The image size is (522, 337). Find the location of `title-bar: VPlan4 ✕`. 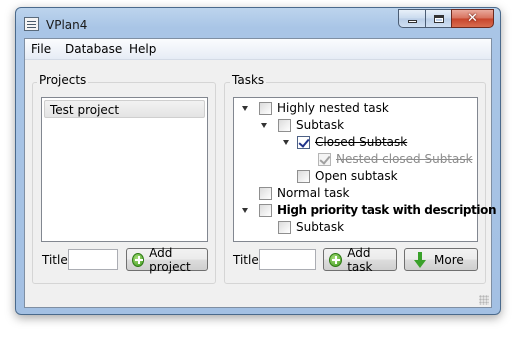

title-bar: VPlan4 ✕ is located at coordinates (258, 23).